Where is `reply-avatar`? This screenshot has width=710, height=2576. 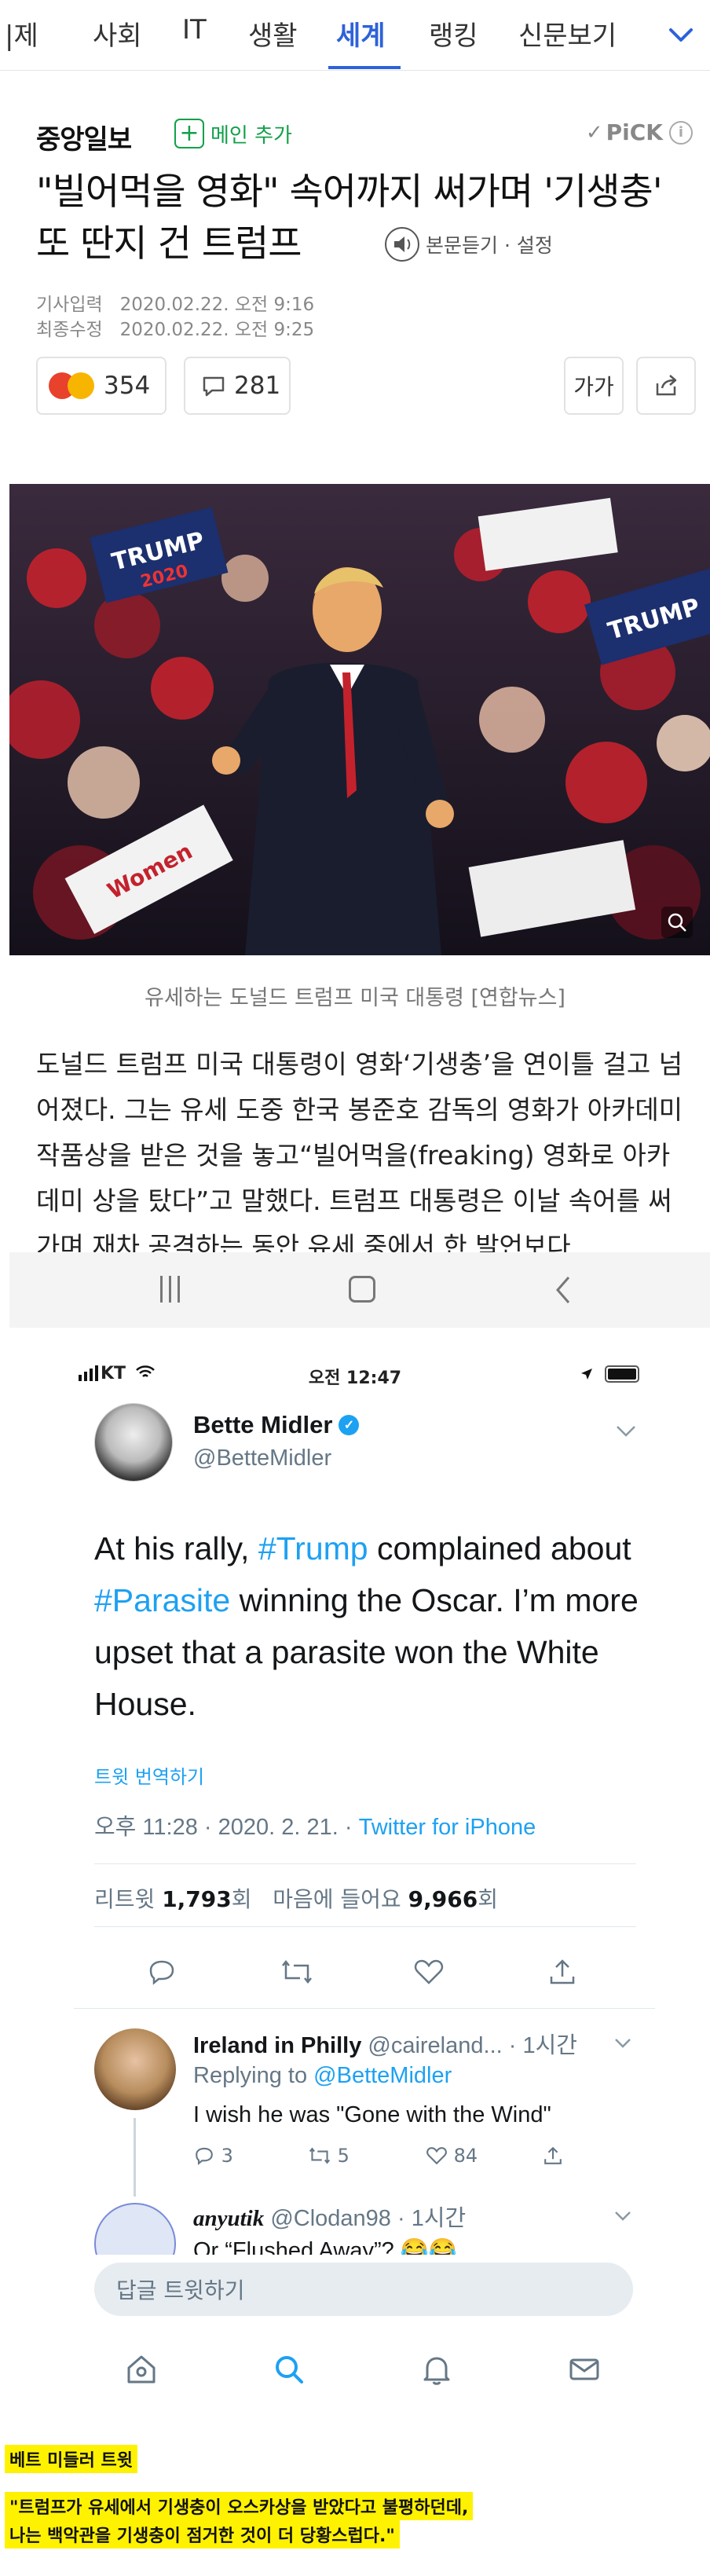
reply-avatar is located at coordinates (135, 2069).